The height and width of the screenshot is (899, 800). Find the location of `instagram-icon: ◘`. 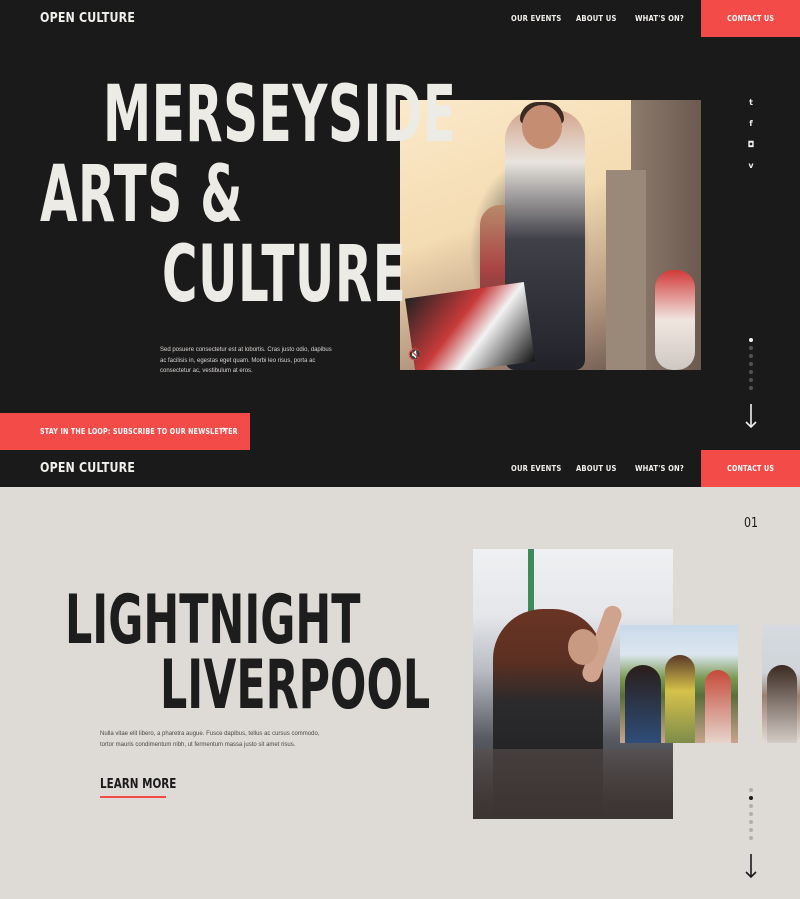

instagram-icon: ◘ is located at coordinates (751, 144).